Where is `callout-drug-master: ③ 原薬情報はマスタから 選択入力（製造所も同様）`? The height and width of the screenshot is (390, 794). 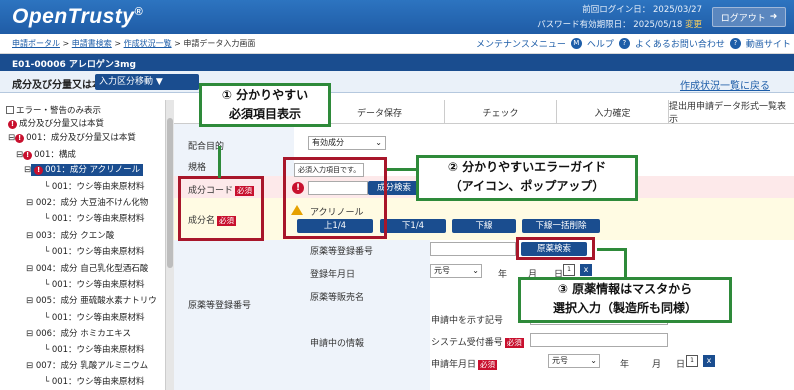
callout-drug-master: ③ 原薬情報はマスタから 選択入力（製造所も同様） is located at coordinates (625, 300).